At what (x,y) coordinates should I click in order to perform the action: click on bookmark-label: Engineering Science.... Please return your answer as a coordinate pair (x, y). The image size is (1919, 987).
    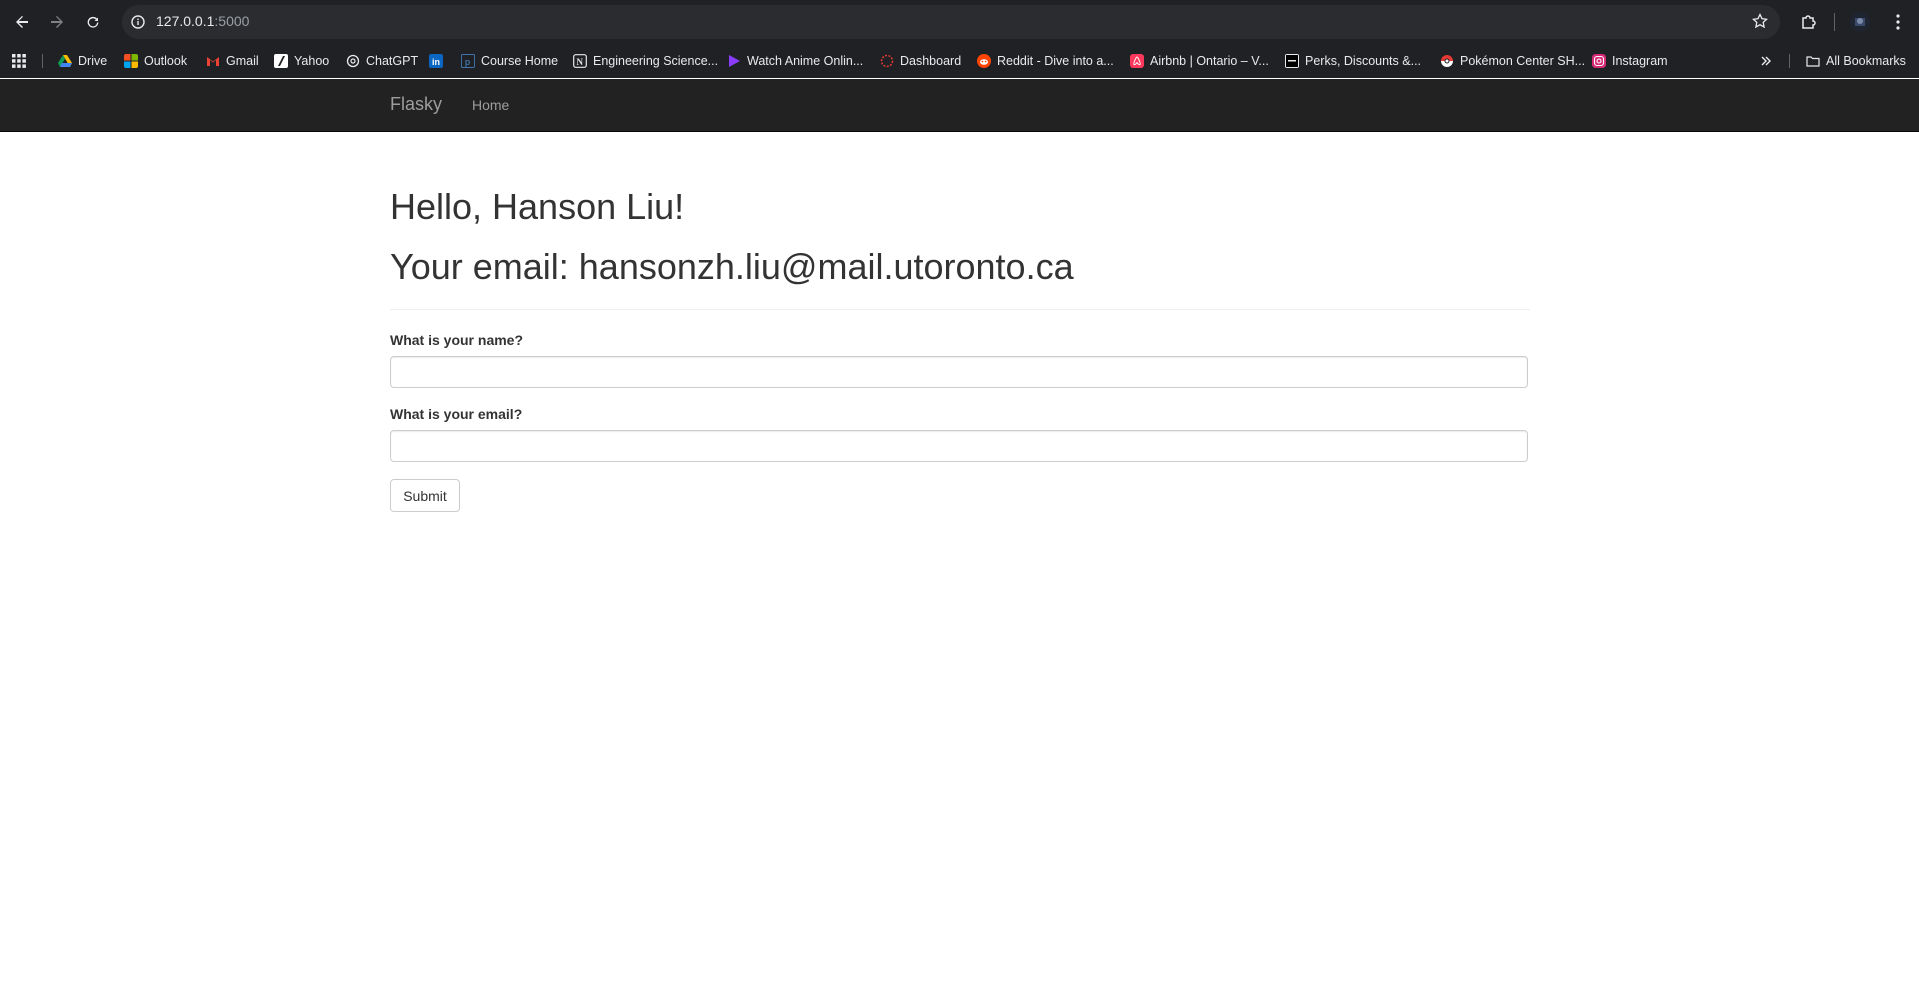
    Looking at the image, I should click on (656, 61).